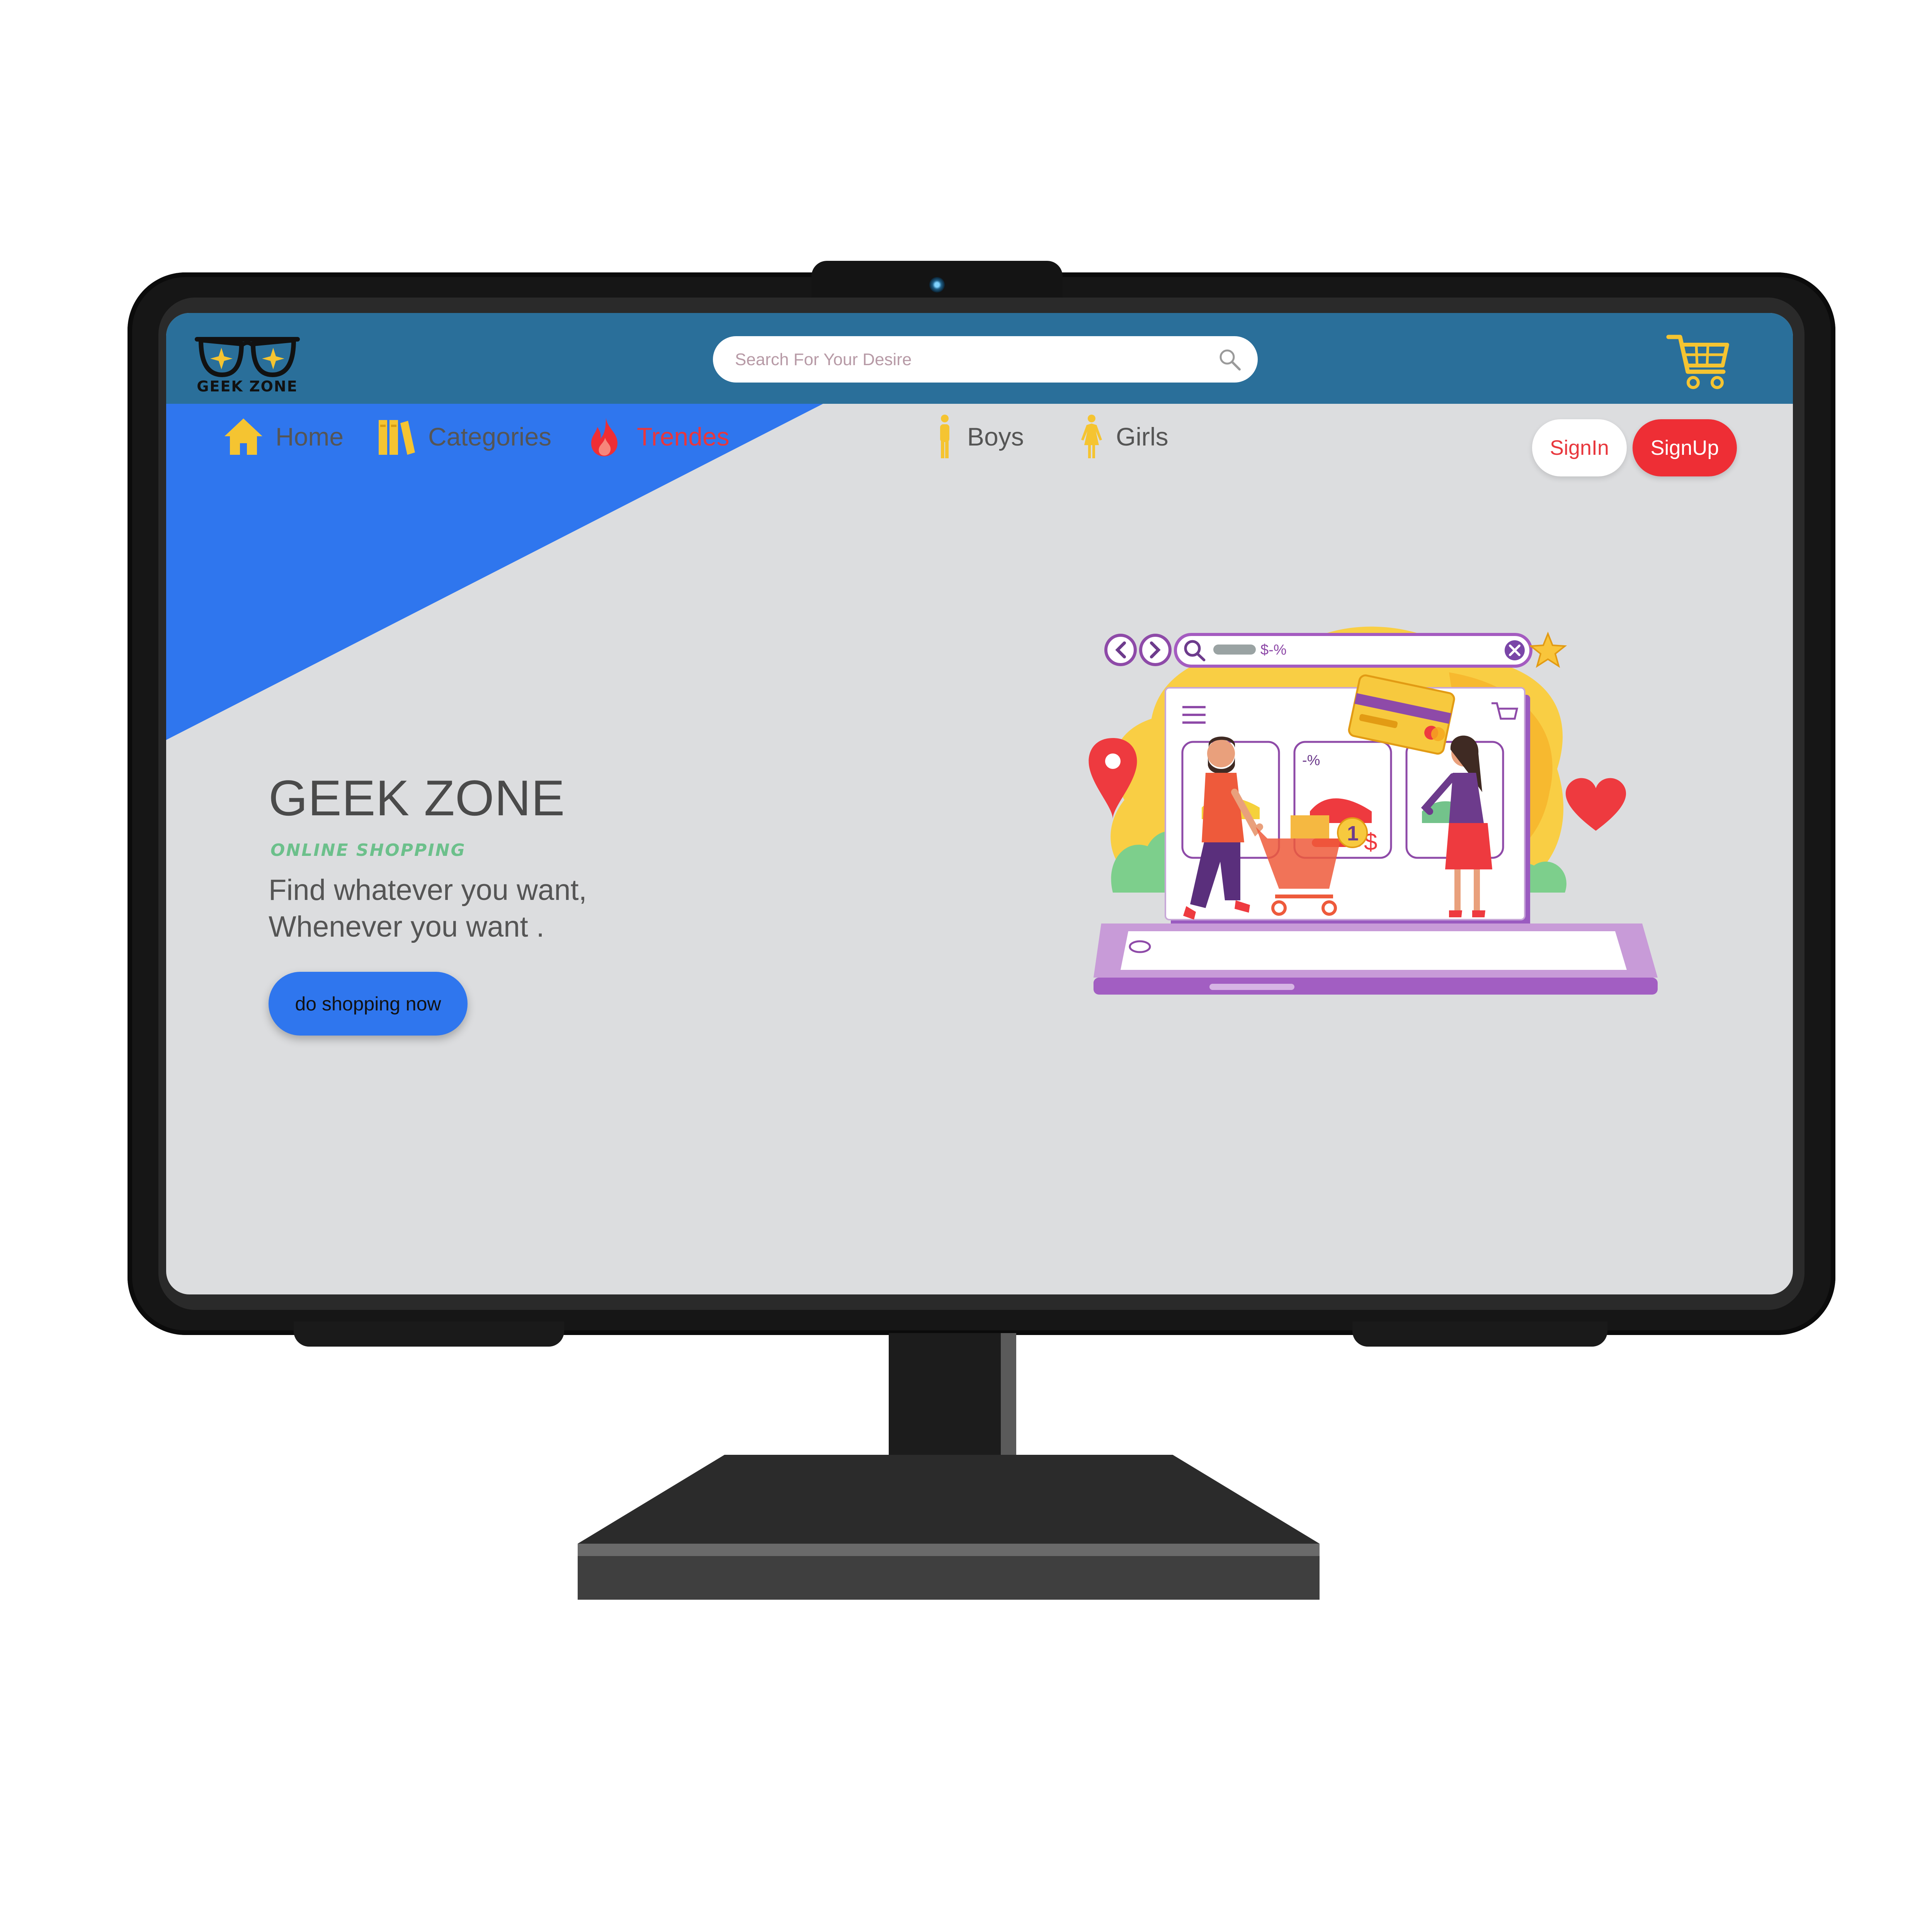 This screenshot has width=1932, height=1932. I want to click on nav-item-trends: Trendes, so click(656, 436).